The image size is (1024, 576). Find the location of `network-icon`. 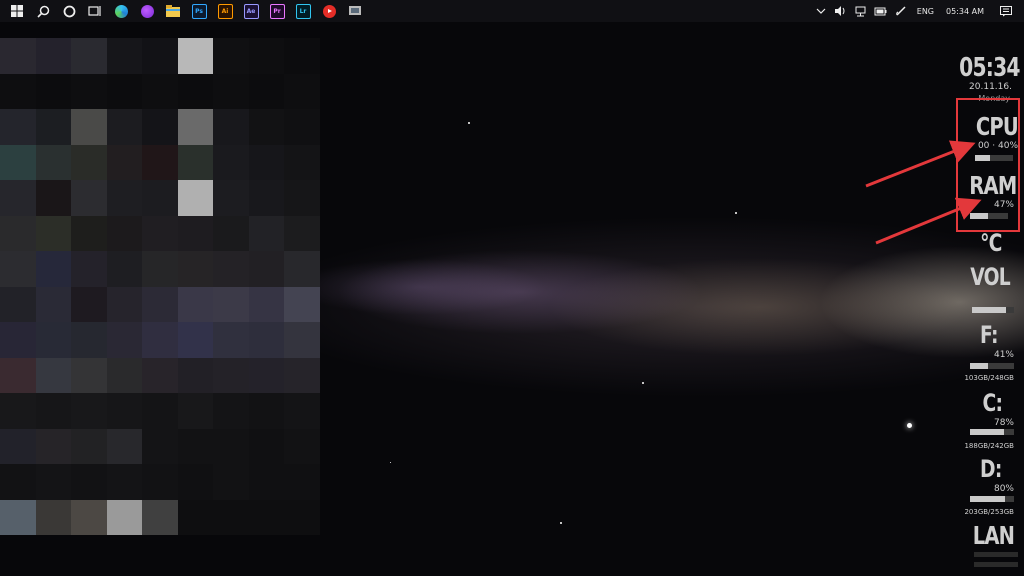

network-icon is located at coordinates (861, 11).